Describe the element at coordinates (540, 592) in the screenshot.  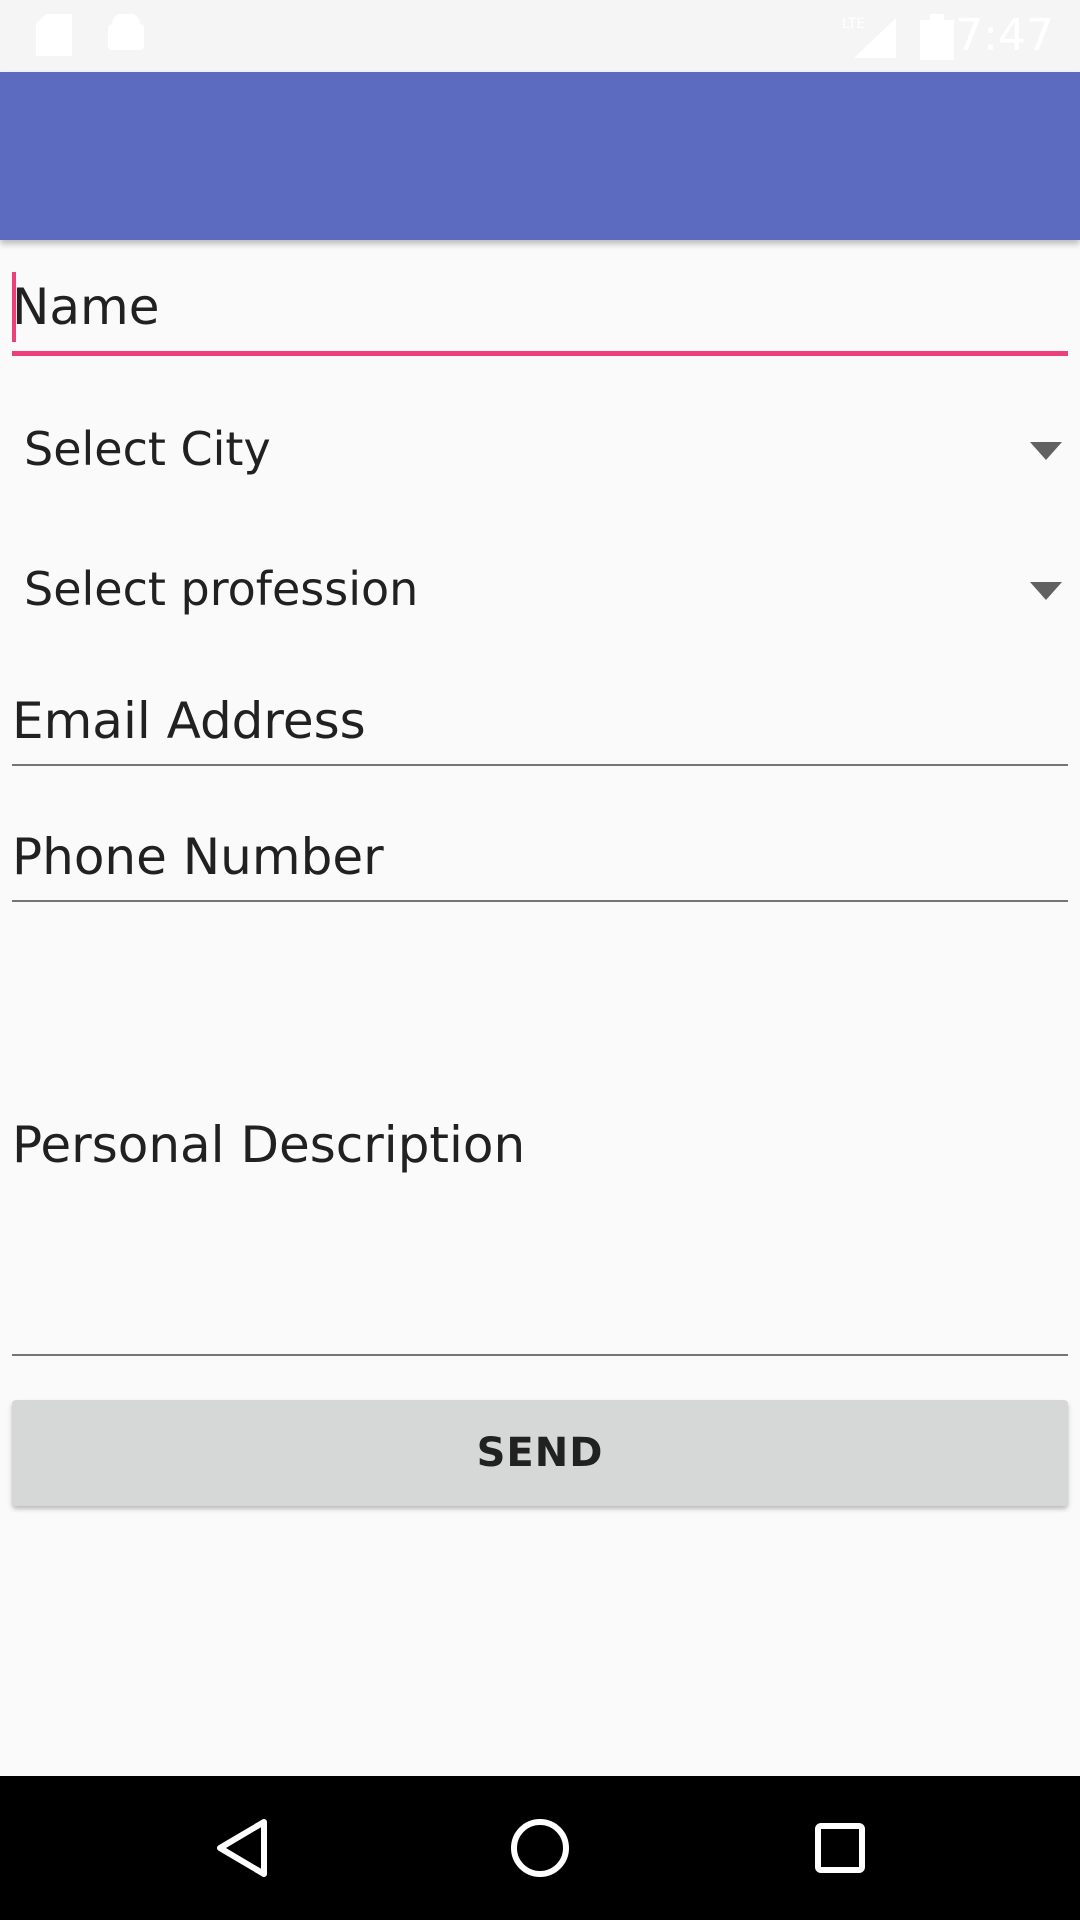
I see `profession-spinner: Select profession` at that location.